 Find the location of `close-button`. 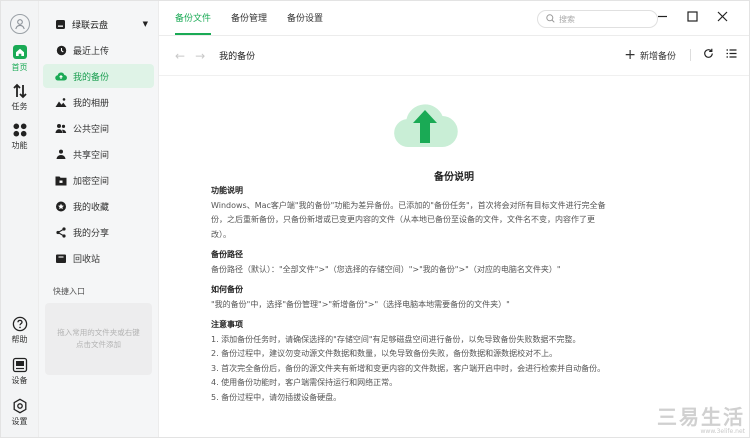

close-button is located at coordinates (722, 16).